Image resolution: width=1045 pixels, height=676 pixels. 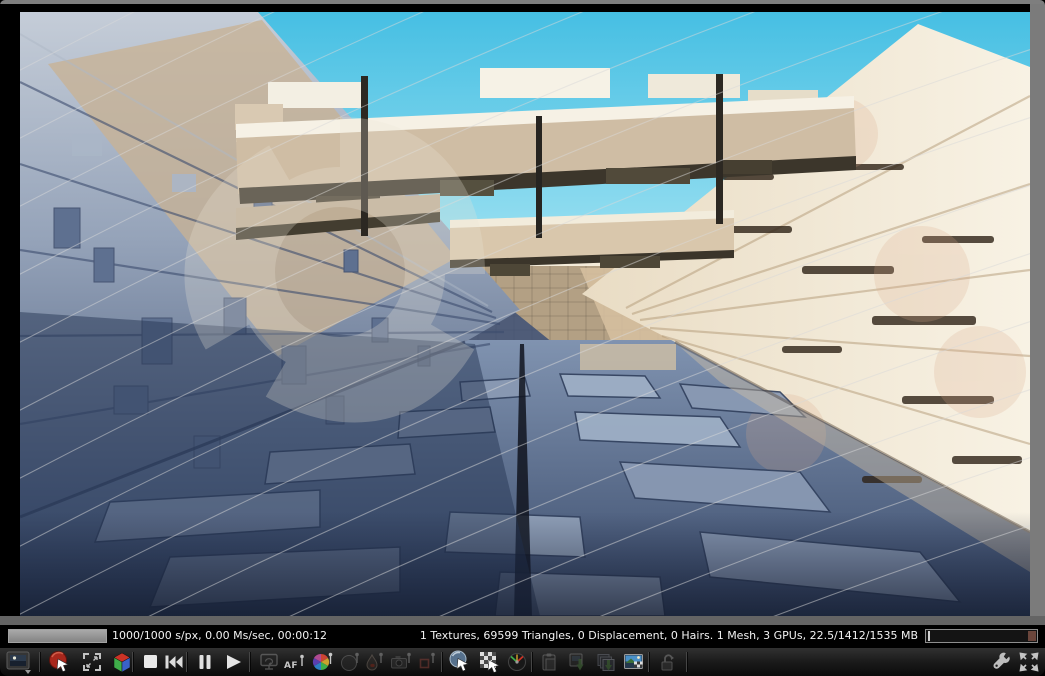 I want to click on continuous-refresh-button, so click(x=269, y=662).